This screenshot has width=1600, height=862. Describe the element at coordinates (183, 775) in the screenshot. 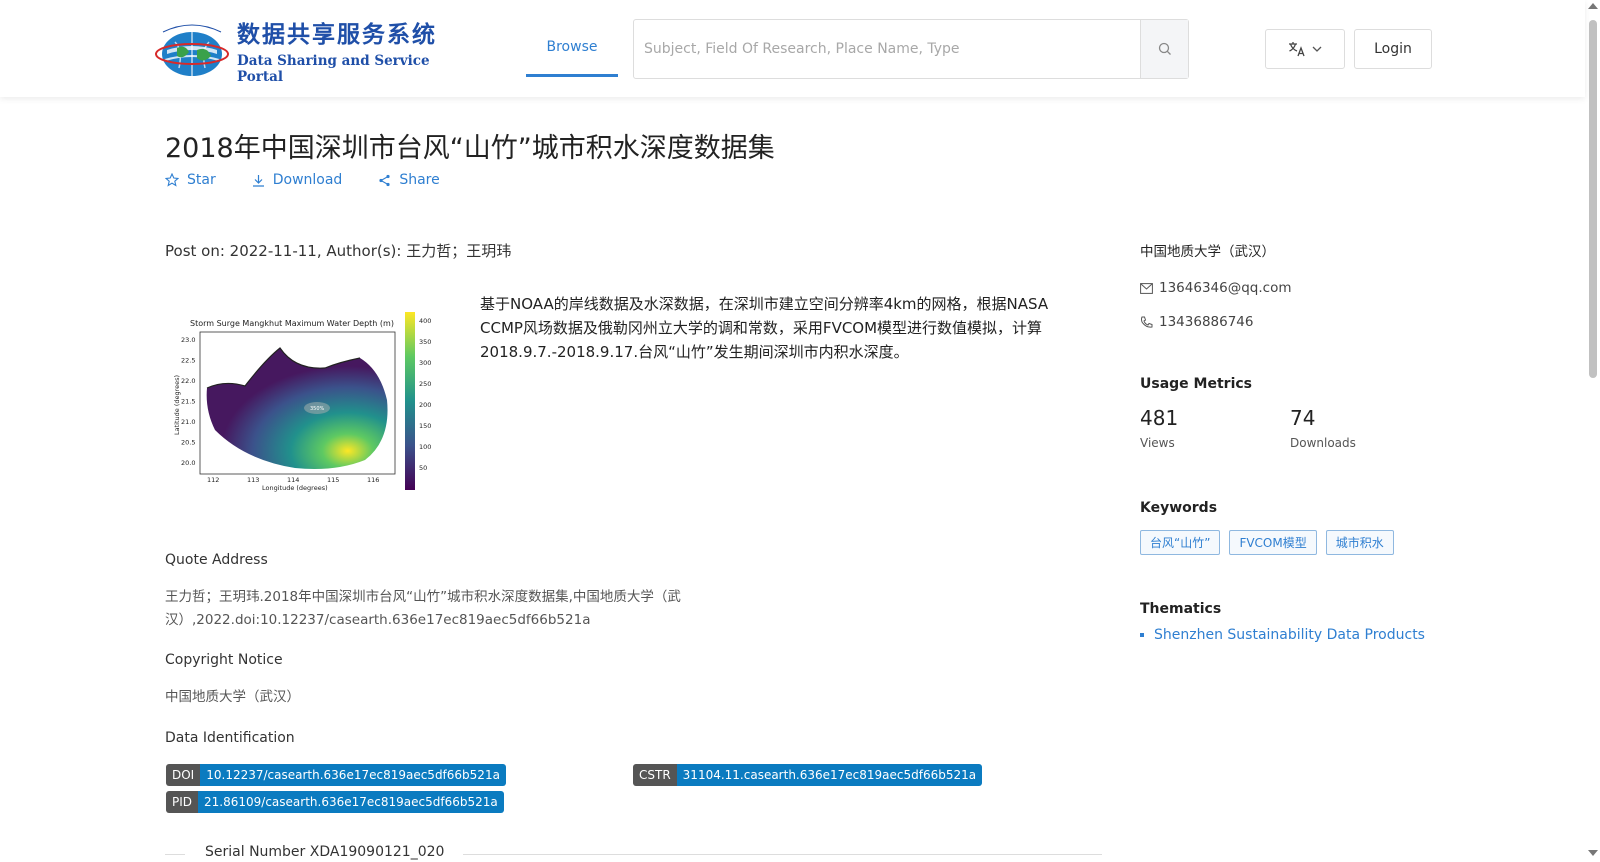

I see `doi-badge-key: DOI` at that location.